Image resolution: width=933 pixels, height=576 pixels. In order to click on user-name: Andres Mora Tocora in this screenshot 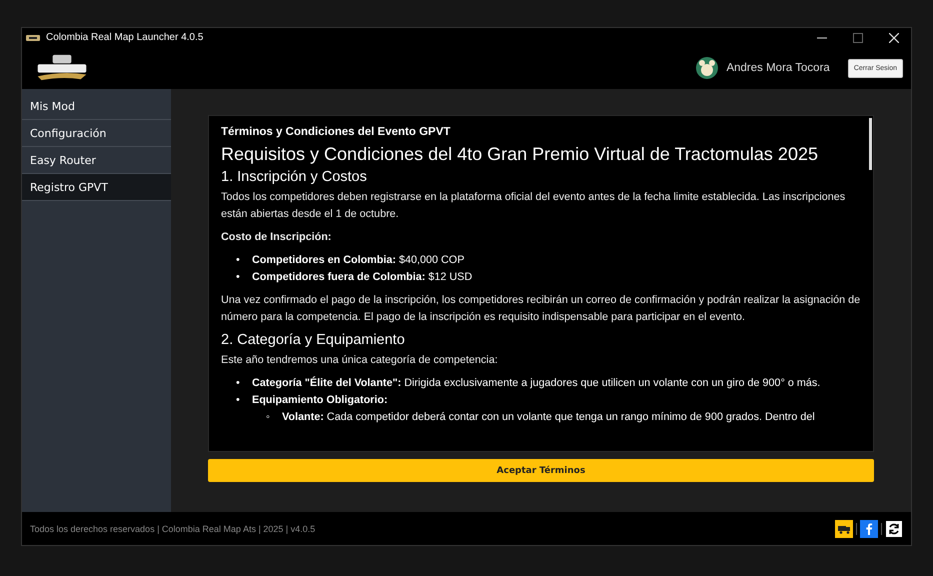, I will do `click(778, 68)`.